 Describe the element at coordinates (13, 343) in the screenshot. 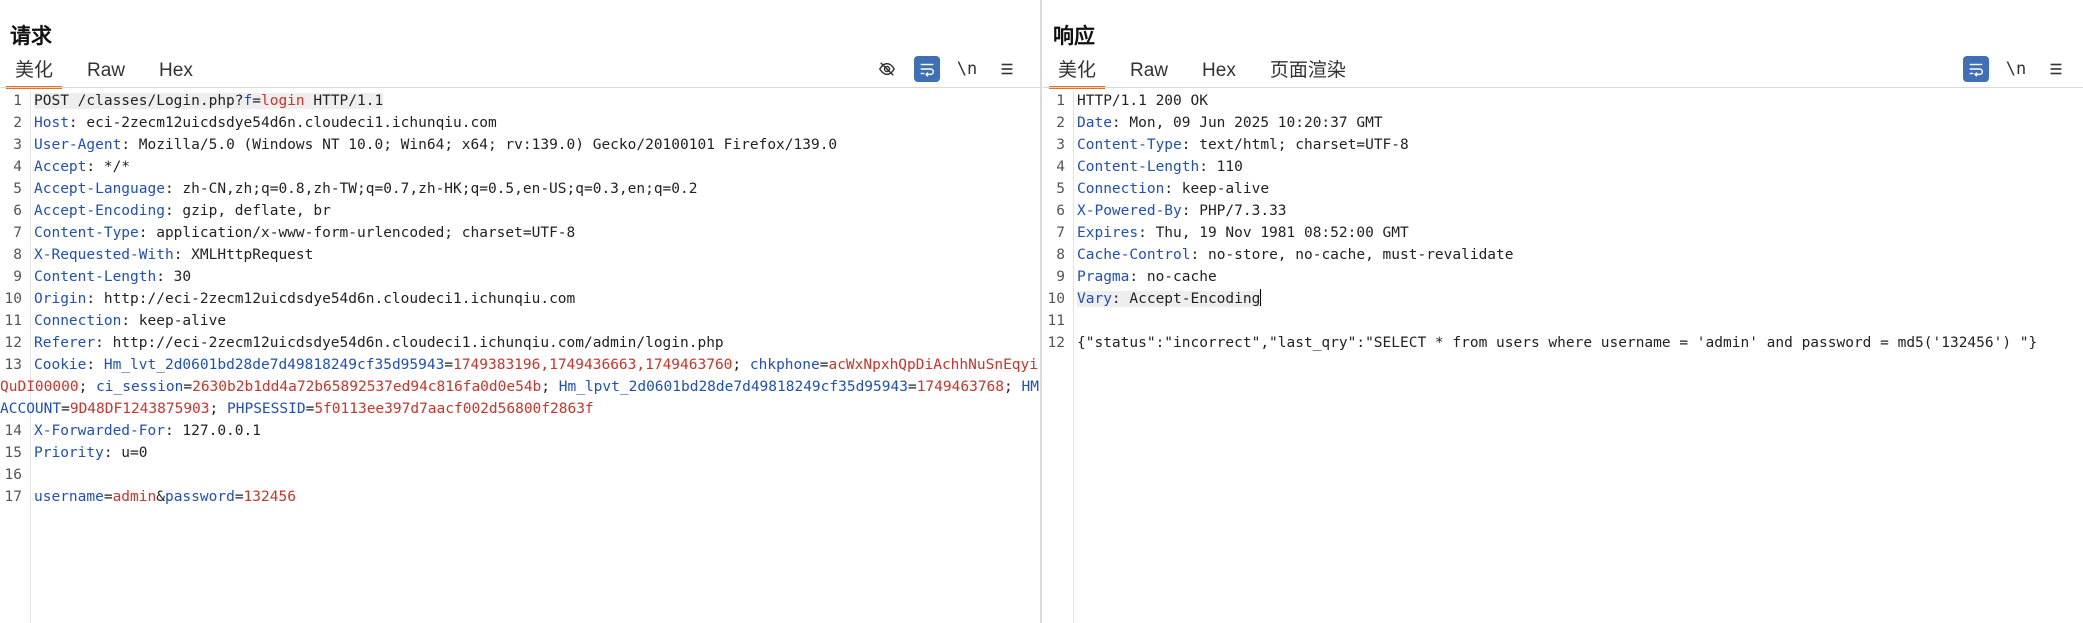

I see `line-number: 12` at that location.